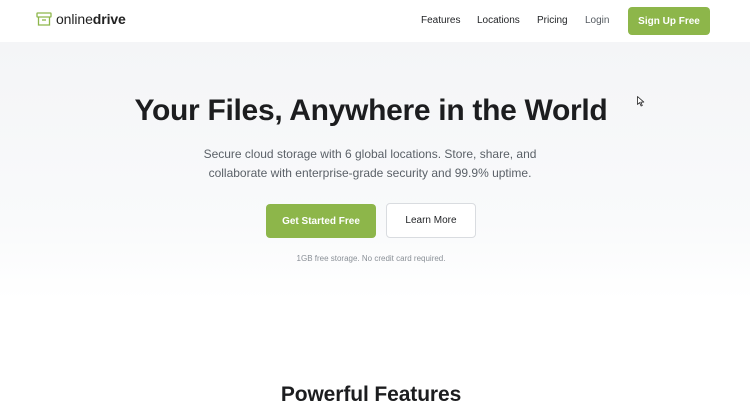 This screenshot has width=750, height=420. What do you see at coordinates (498, 20) in the screenshot?
I see `nav-link-locations: Locations` at bounding box center [498, 20].